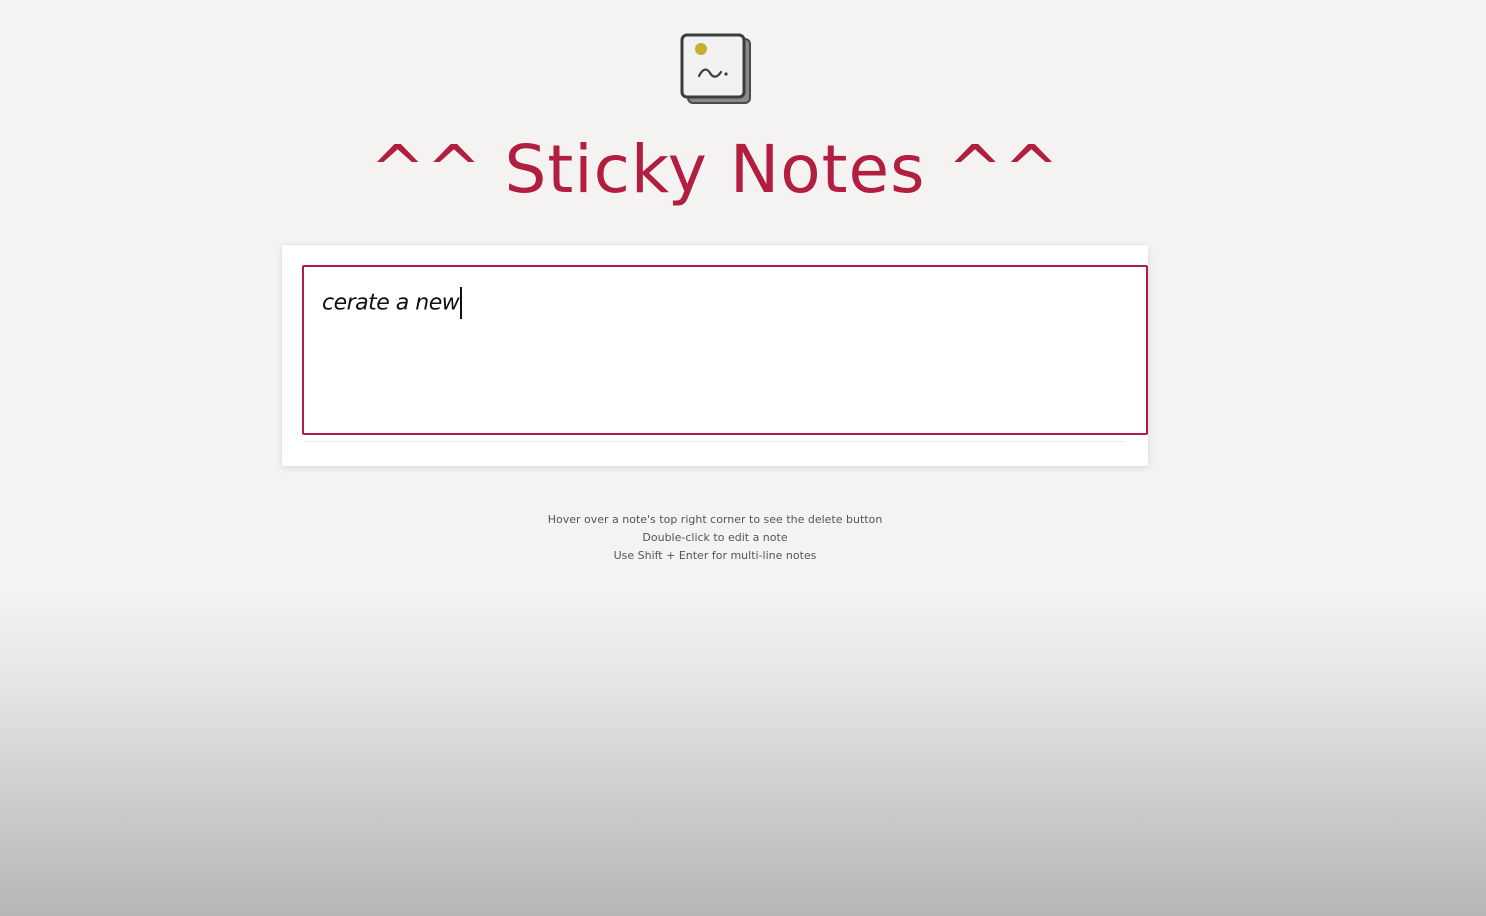 Image resolution: width=1486 pixels, height=916 pixels. What do you see at coordinates (391, 303) in the screenshot?
I see `note-input-value: cerate a new` at bounding box center [391, 303].